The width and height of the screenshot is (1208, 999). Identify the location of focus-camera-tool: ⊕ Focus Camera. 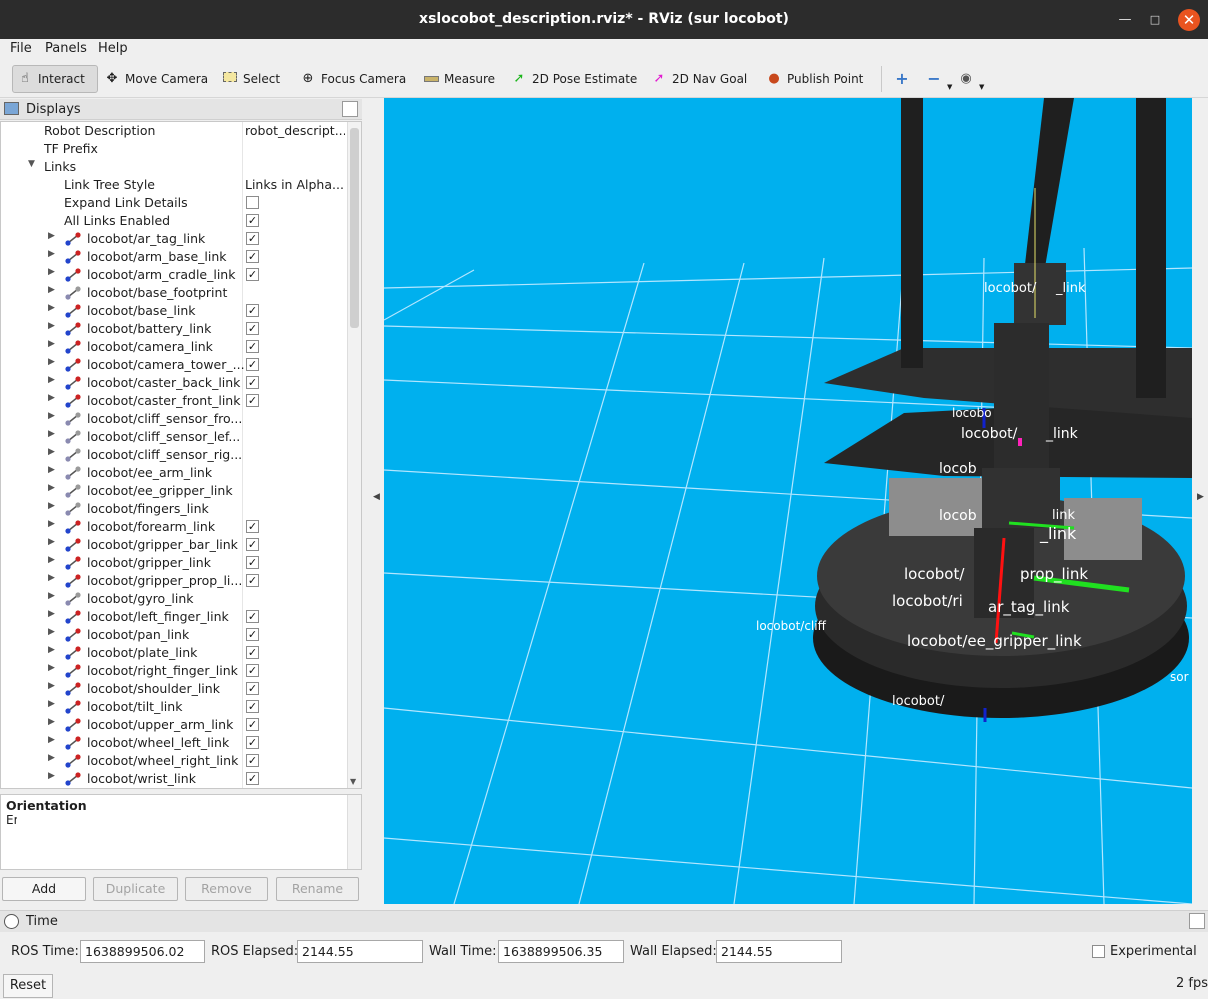
(353, 79).